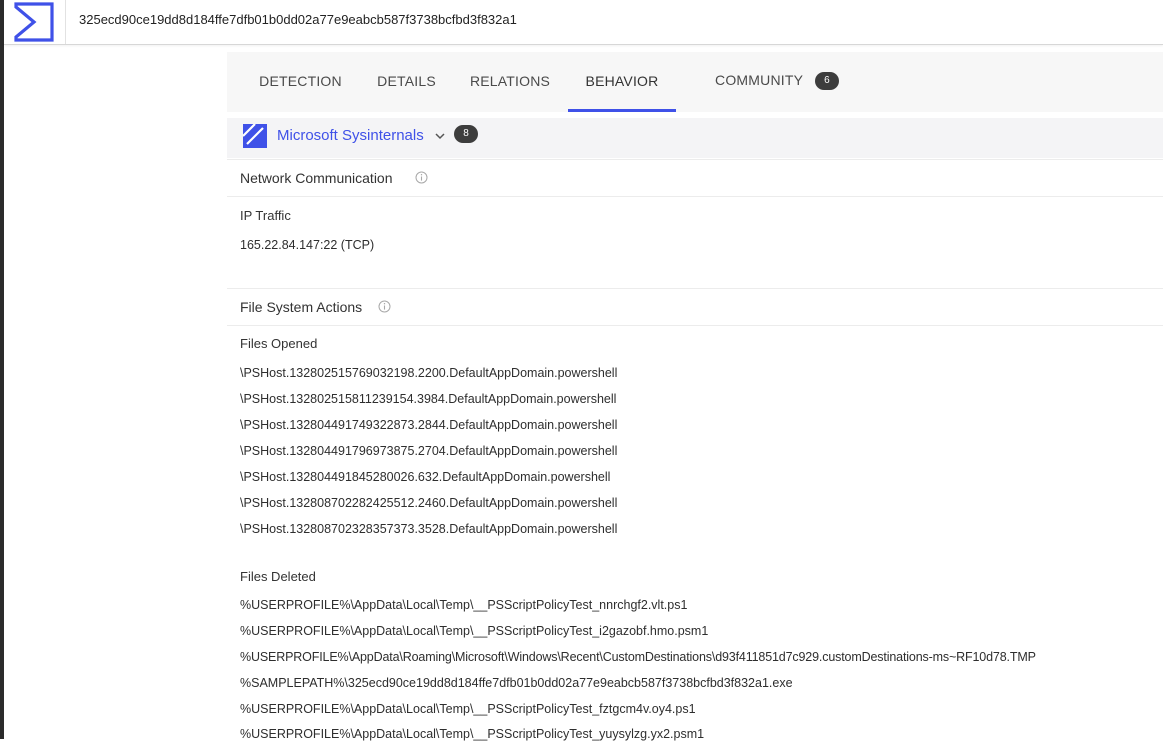  I want to click on section-title: Network Communication, so click(316, 178).